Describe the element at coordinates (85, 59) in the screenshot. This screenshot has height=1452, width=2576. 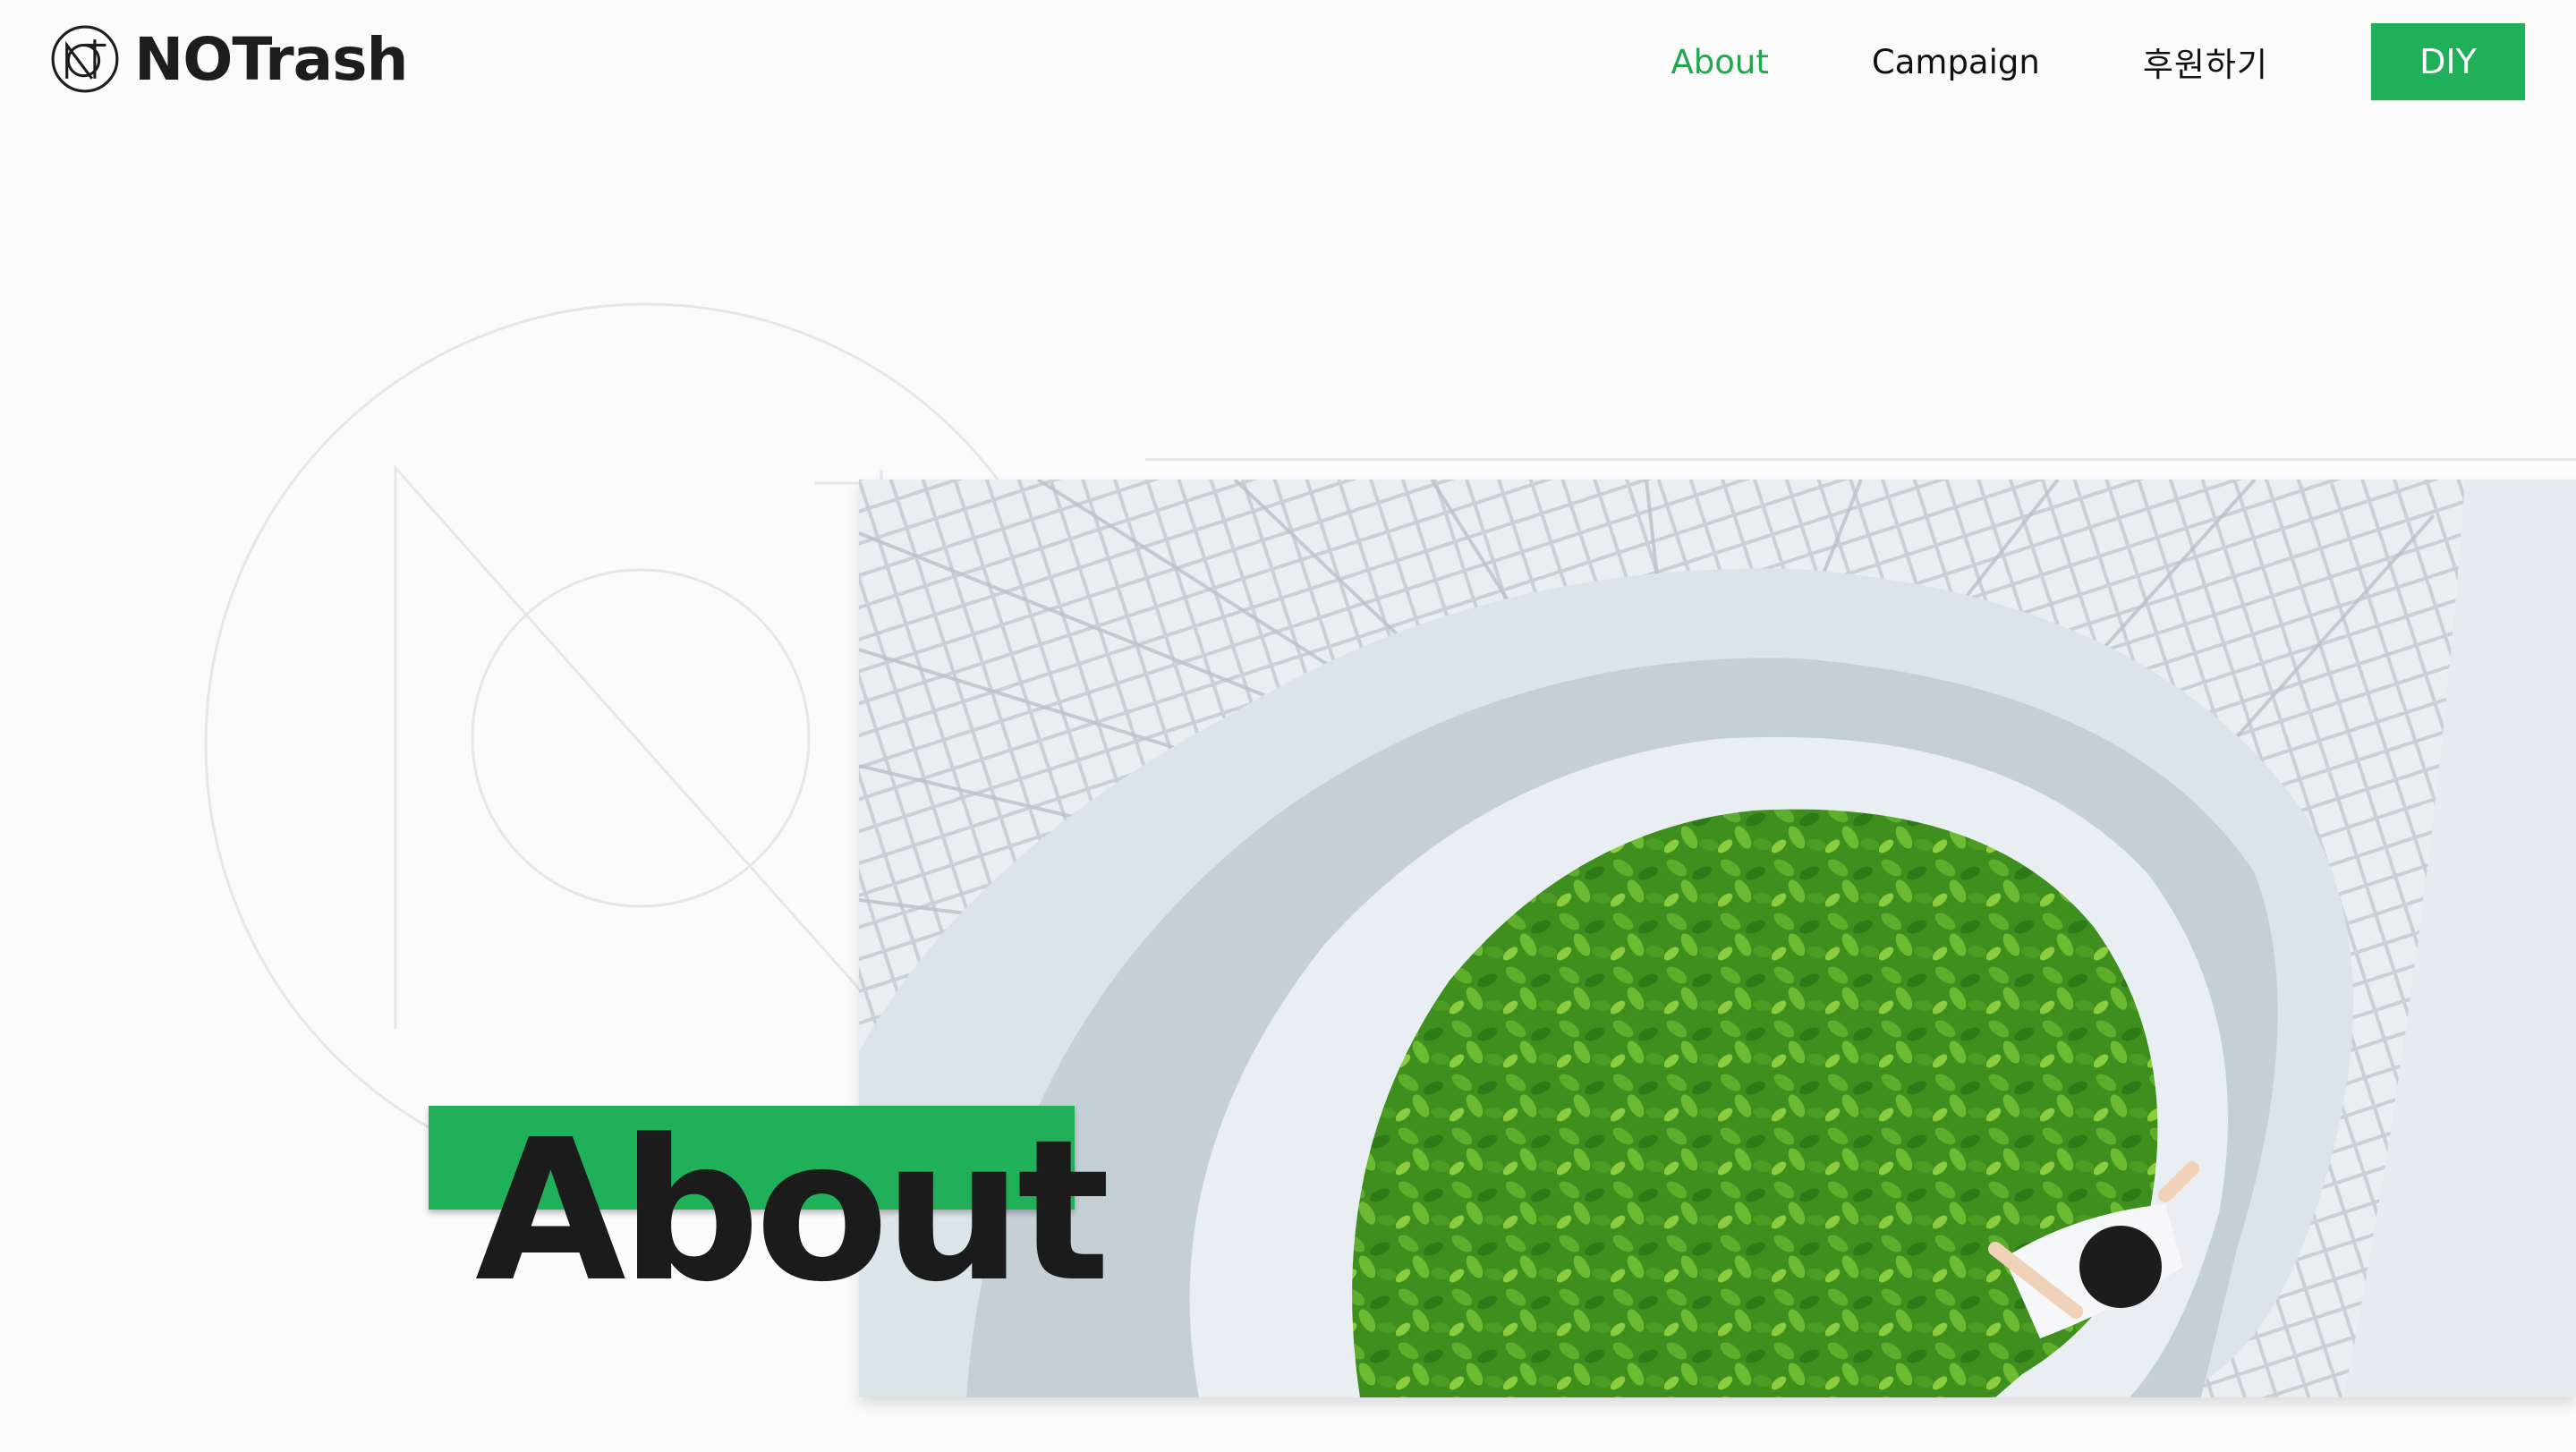
I see `notrash-logo-icon` at that location.